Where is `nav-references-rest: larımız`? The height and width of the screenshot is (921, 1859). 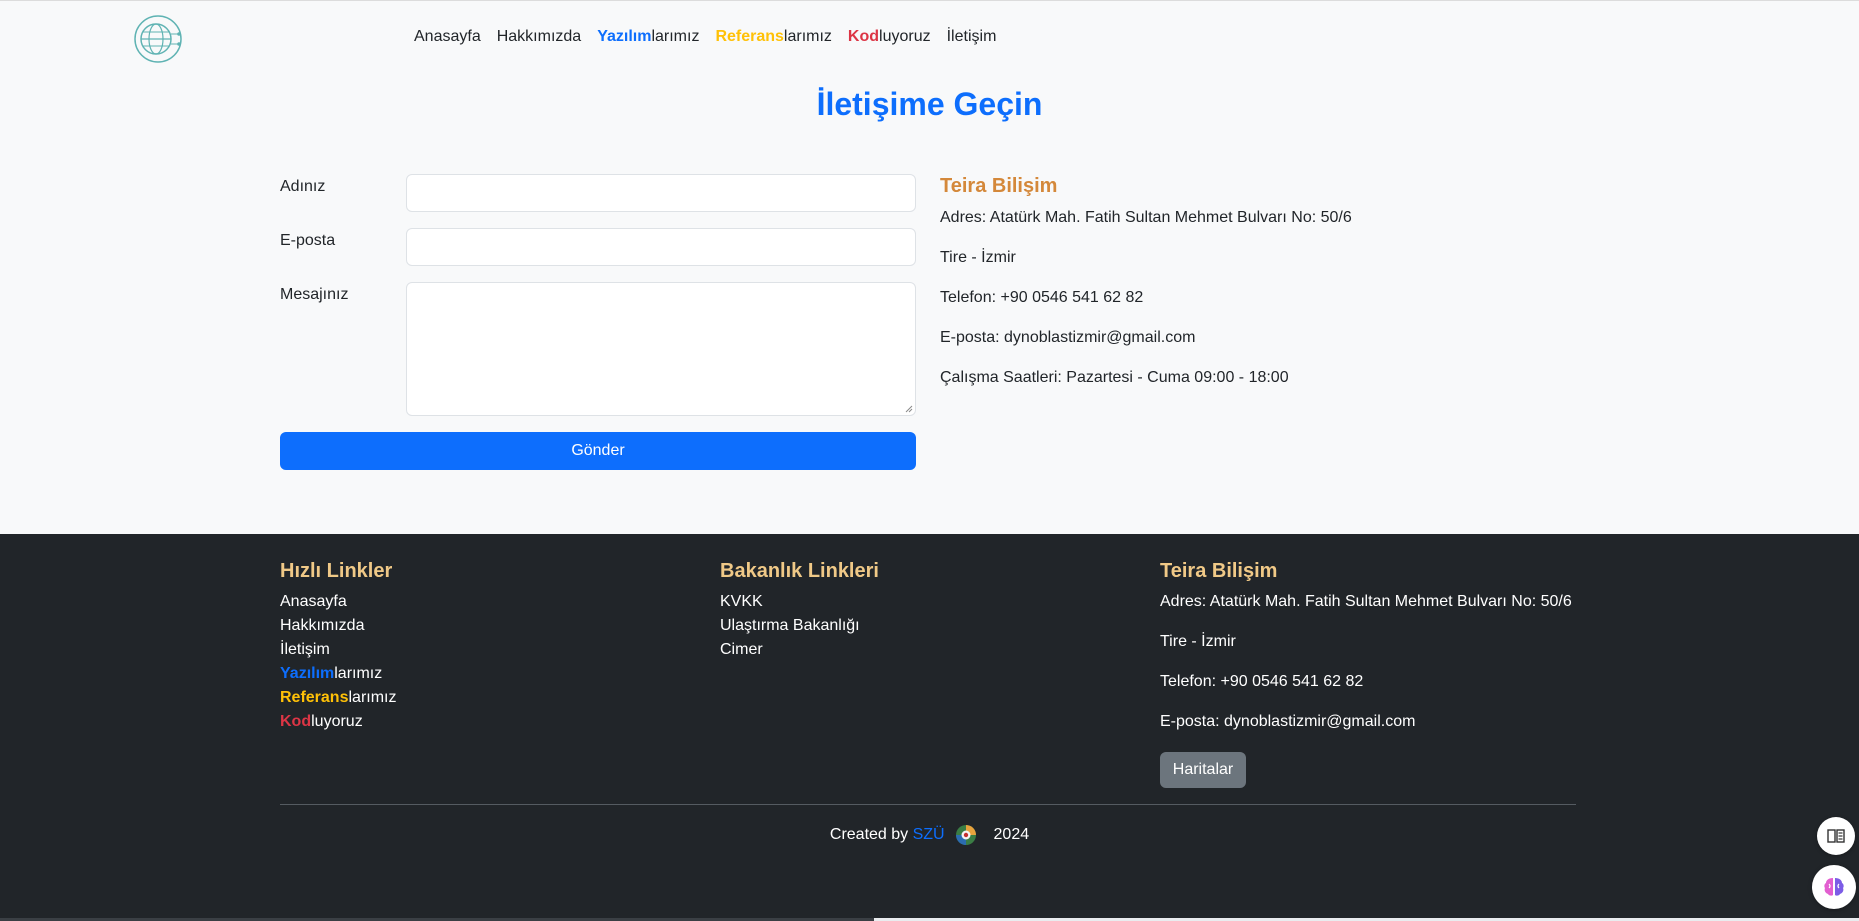
nav-references-rest: larımız is located at coordinates (807, 36).